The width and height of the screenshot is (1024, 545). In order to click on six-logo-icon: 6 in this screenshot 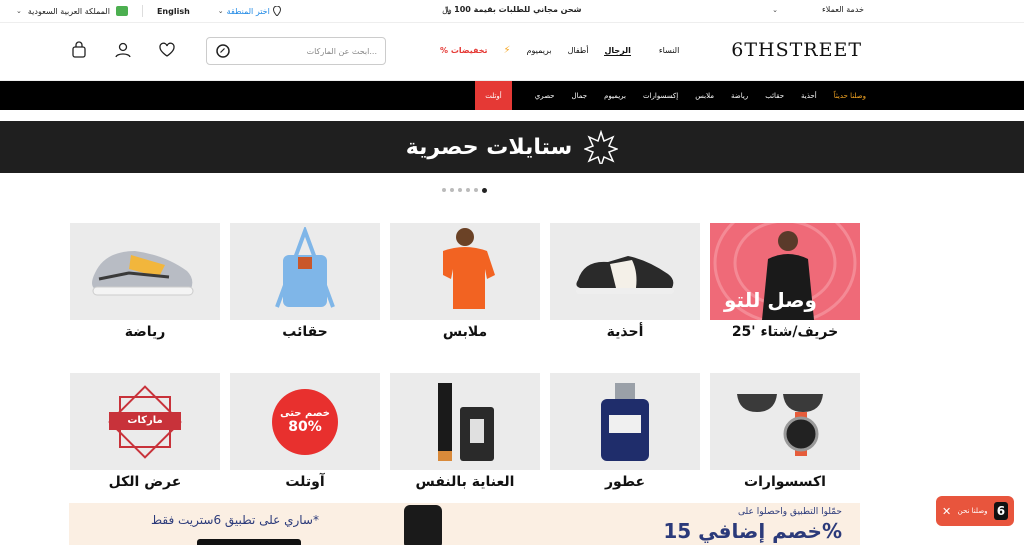, I will do `click(1000, 511)`.